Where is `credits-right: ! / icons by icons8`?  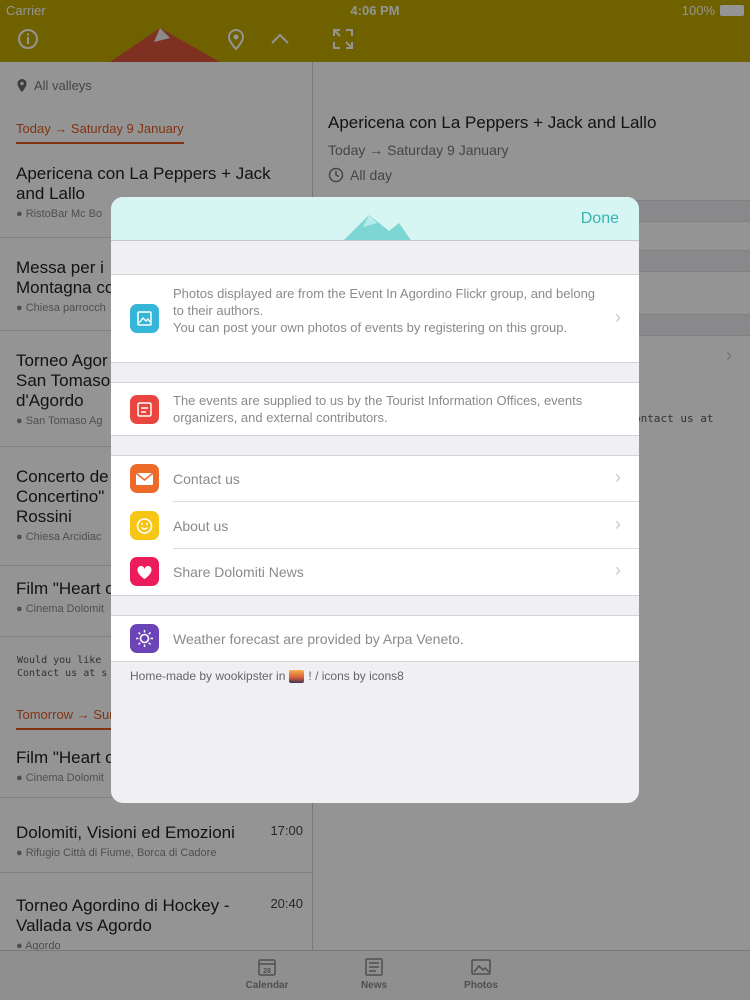
credits-right: ! / icons by icons8 is located at coordinates (356, 676).